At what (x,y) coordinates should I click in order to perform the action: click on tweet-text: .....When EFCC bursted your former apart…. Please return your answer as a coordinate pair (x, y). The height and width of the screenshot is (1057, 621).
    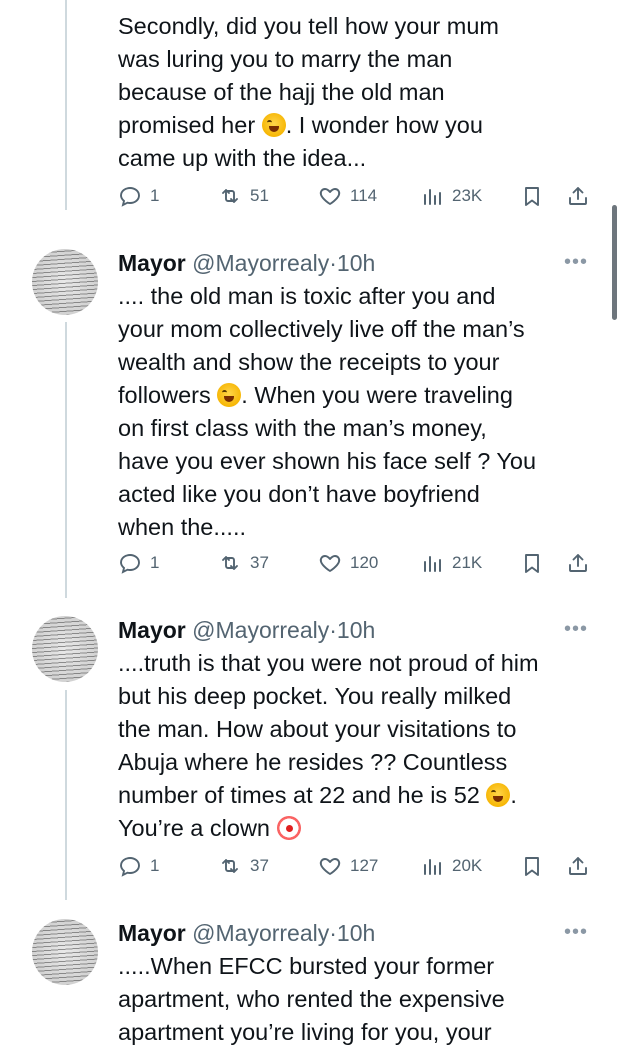
    Looking at the image, I should click on (353, 999).